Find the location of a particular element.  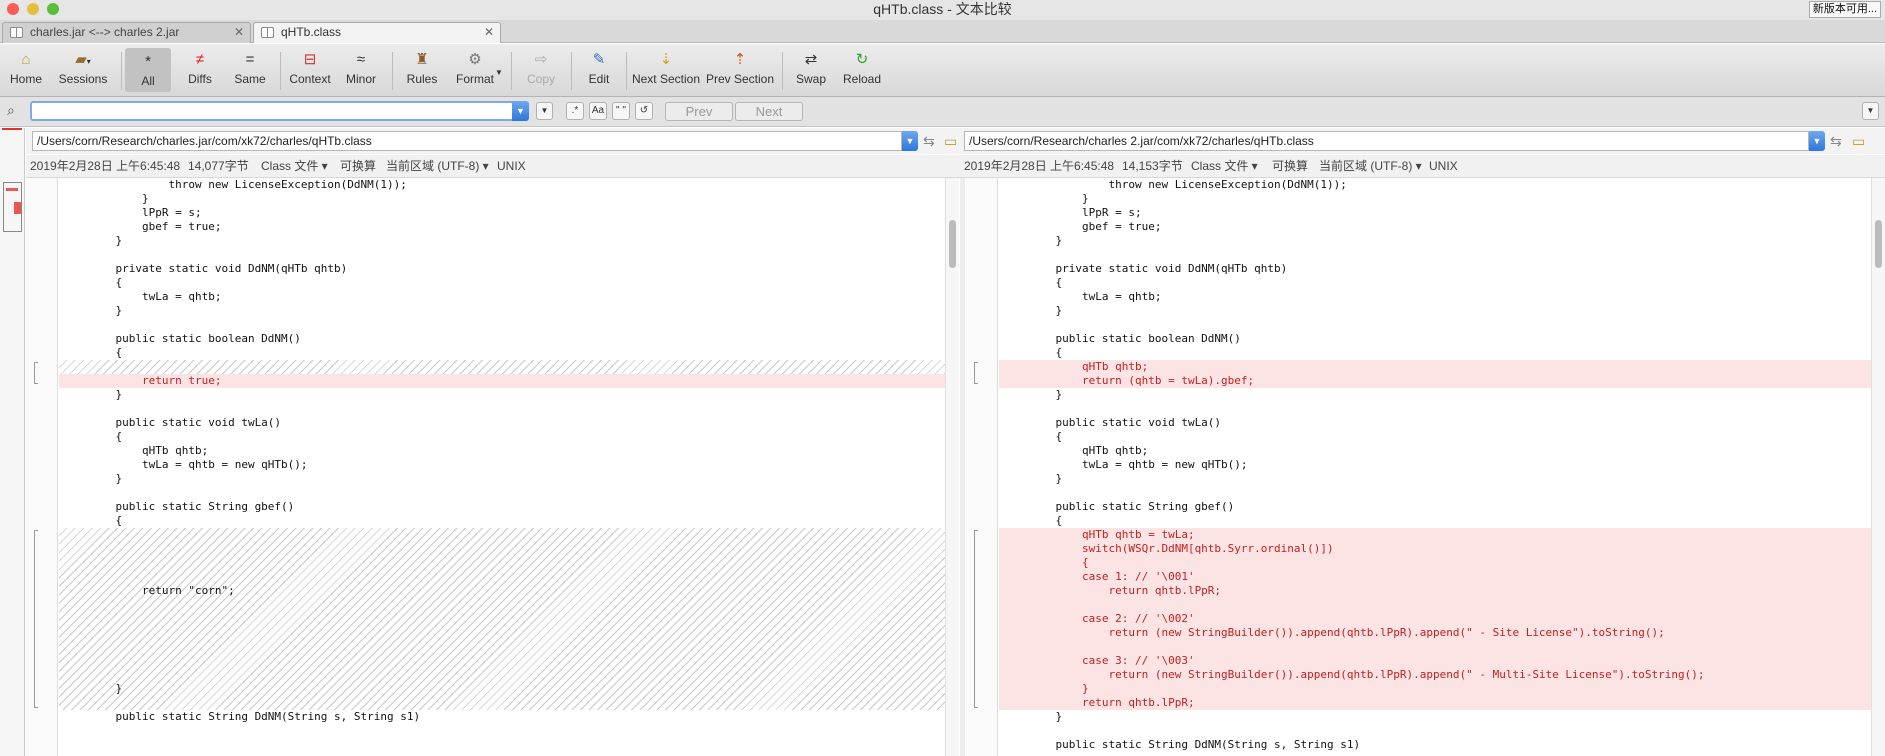

code-line: public static String gbef() is located at coordinates (502, 507).